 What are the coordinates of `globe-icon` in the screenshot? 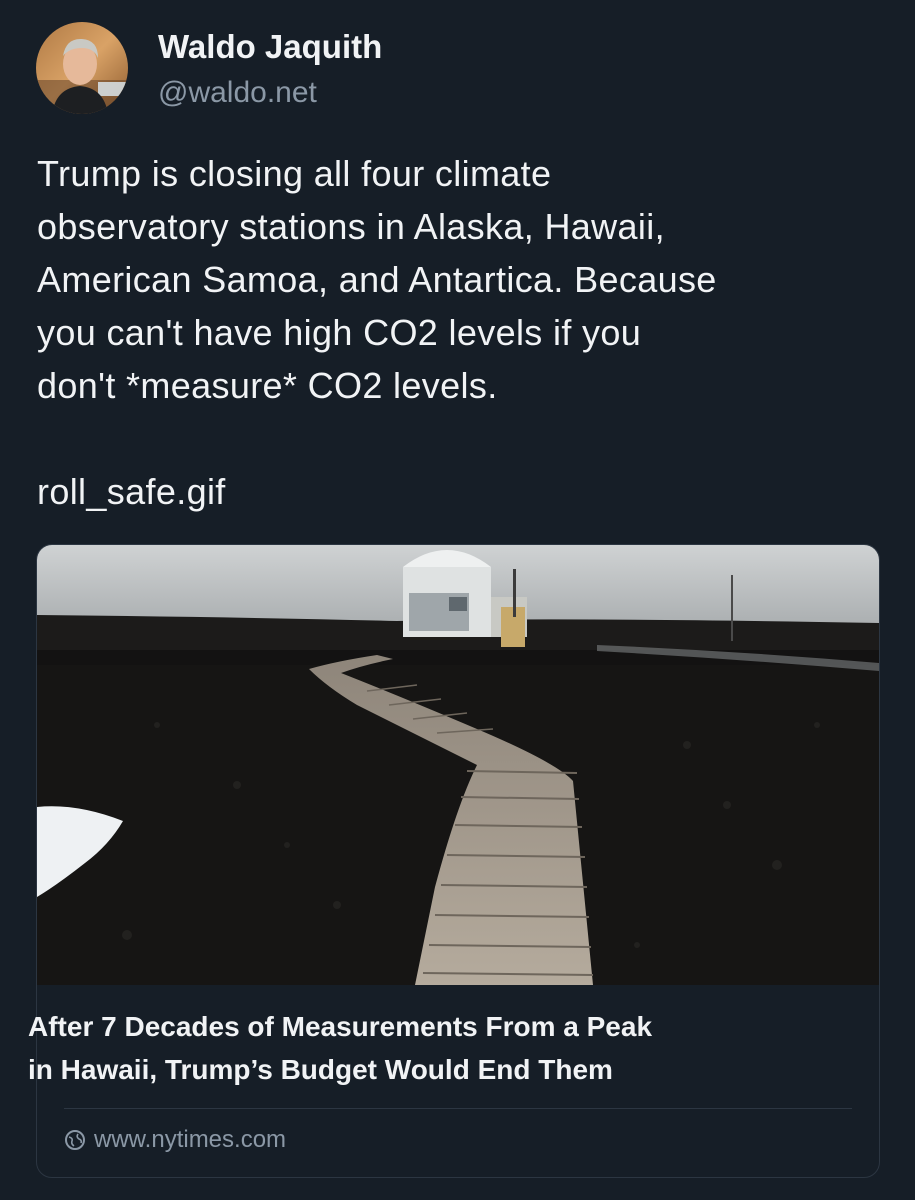 It's located at (75, 1140).